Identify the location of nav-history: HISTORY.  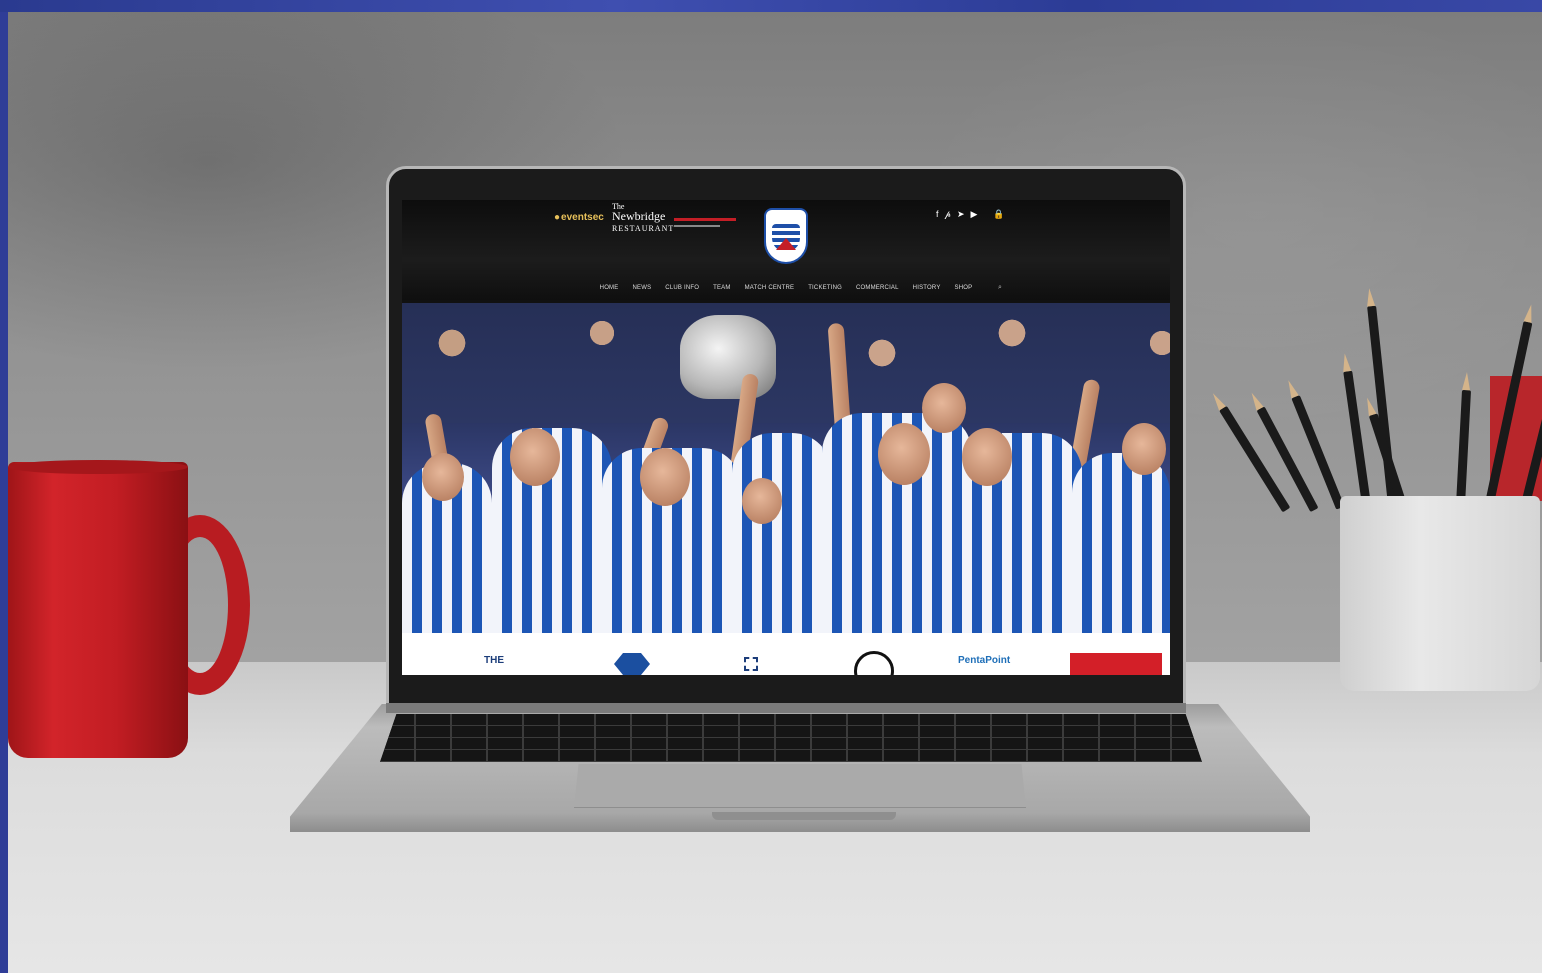
(927, 291).